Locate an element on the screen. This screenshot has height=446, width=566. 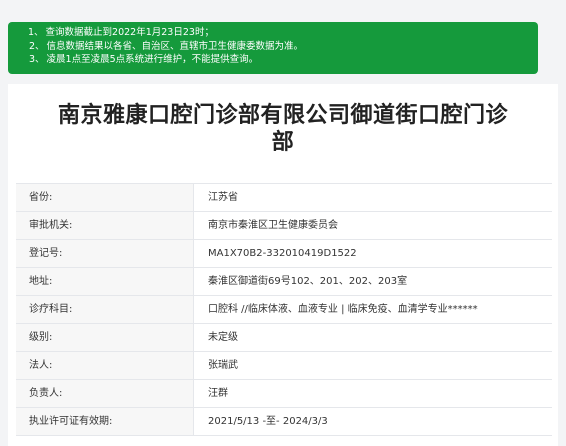
detail-row-departments: 诊疗科目: 口腔科 //临床体液、血液专业 | 临床免疫、血清学专业****** is located at coordinates (284, 310).